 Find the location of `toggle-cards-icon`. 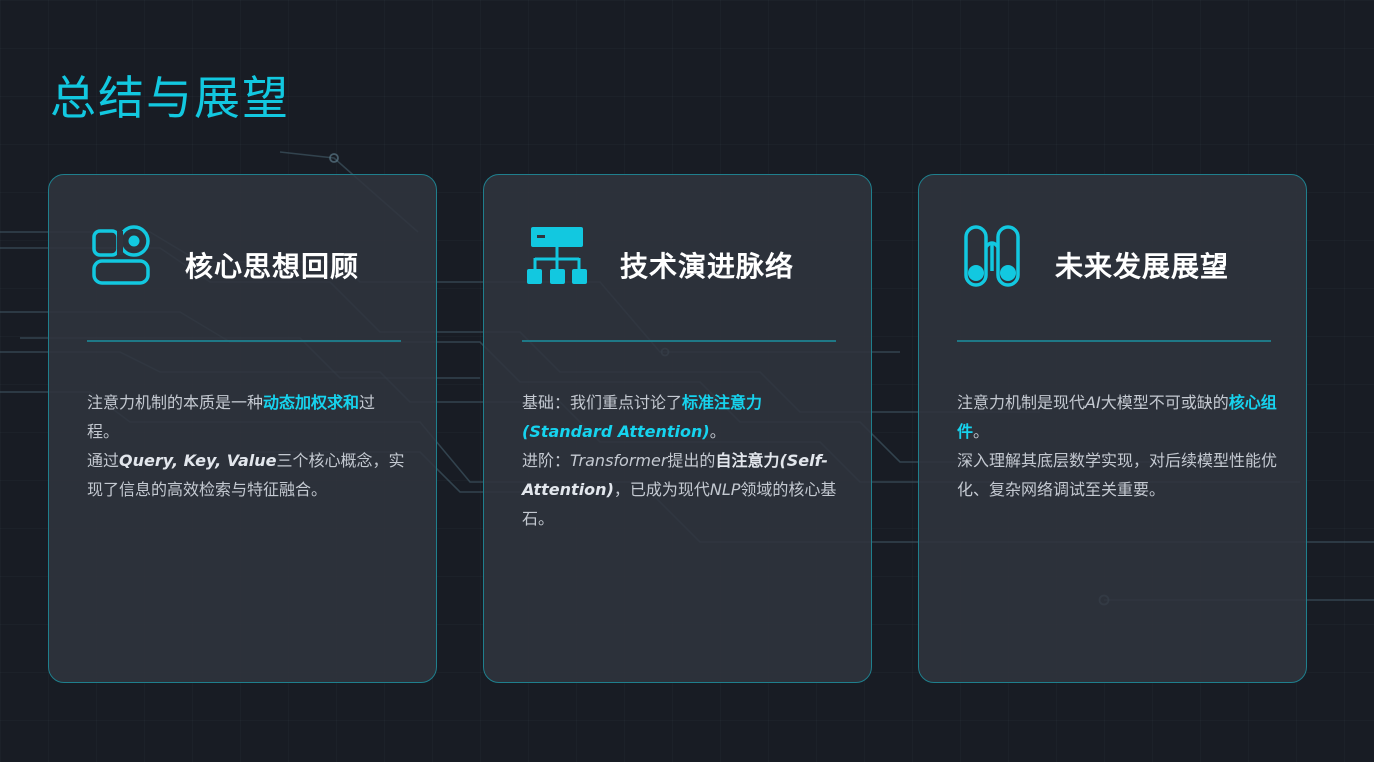

toggle-cards-icon is located at coordinates (121, 255).